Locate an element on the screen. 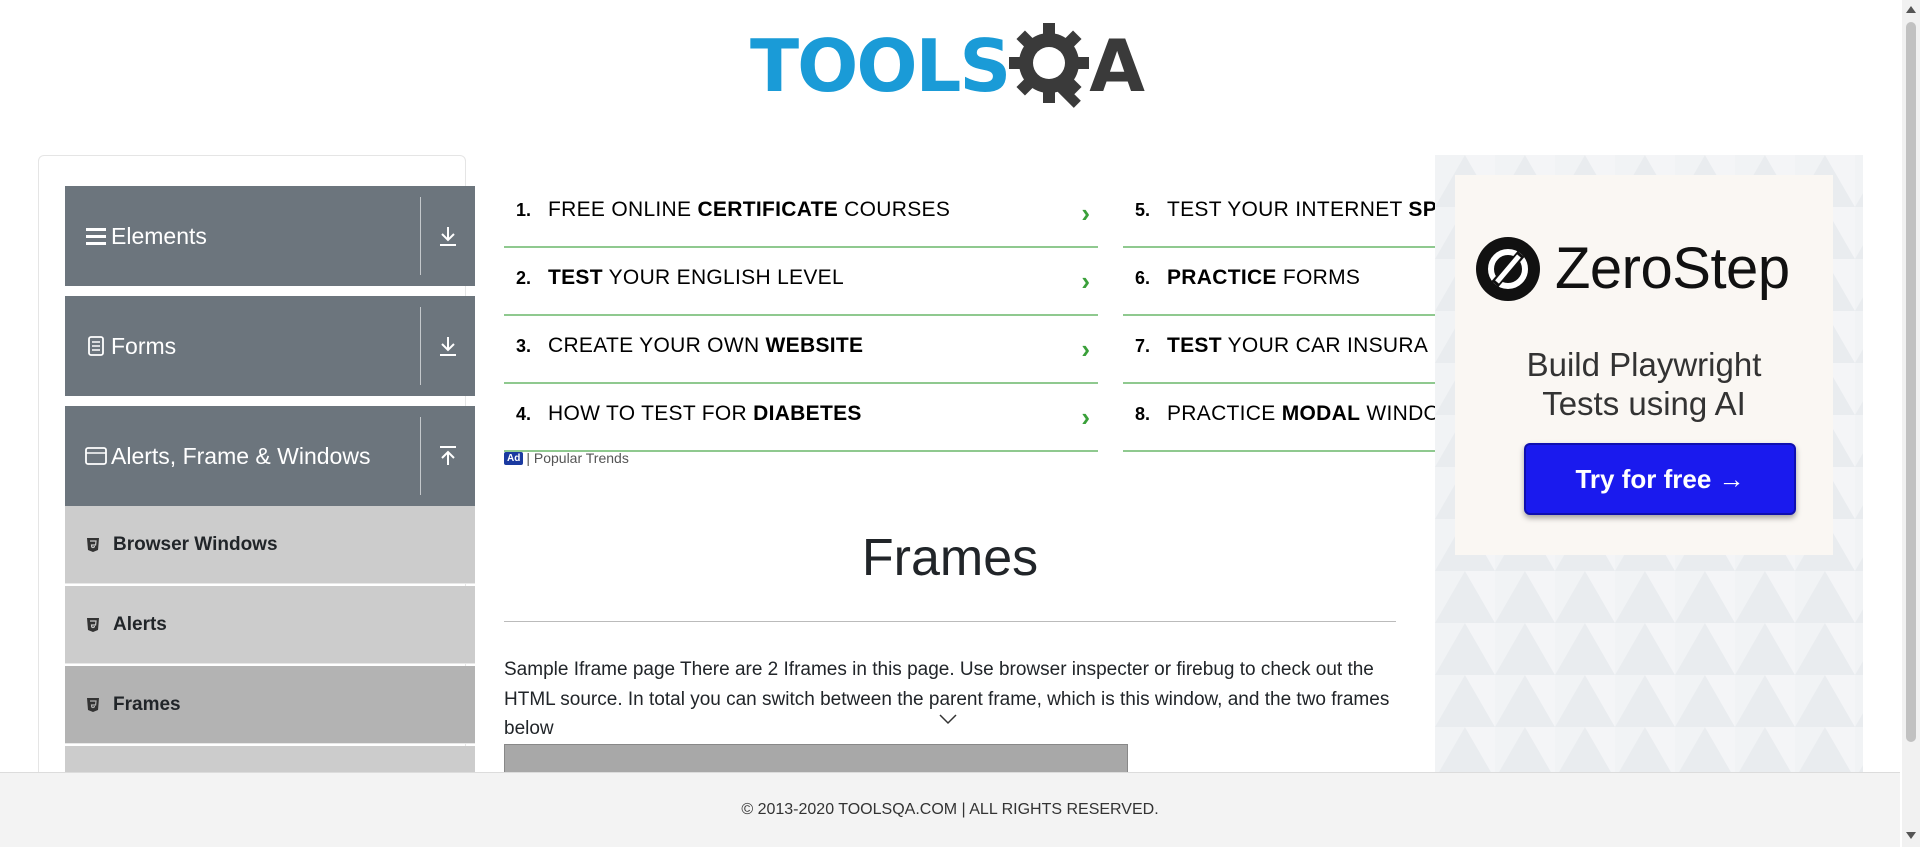  group-title-elements: Elements is located at coordinates (159, 235).